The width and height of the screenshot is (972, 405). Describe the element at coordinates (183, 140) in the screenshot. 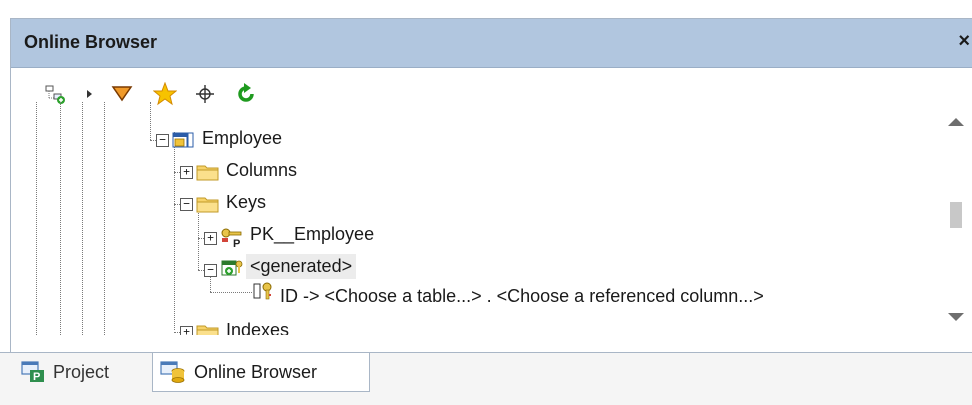

I see `table-icon` at that location.